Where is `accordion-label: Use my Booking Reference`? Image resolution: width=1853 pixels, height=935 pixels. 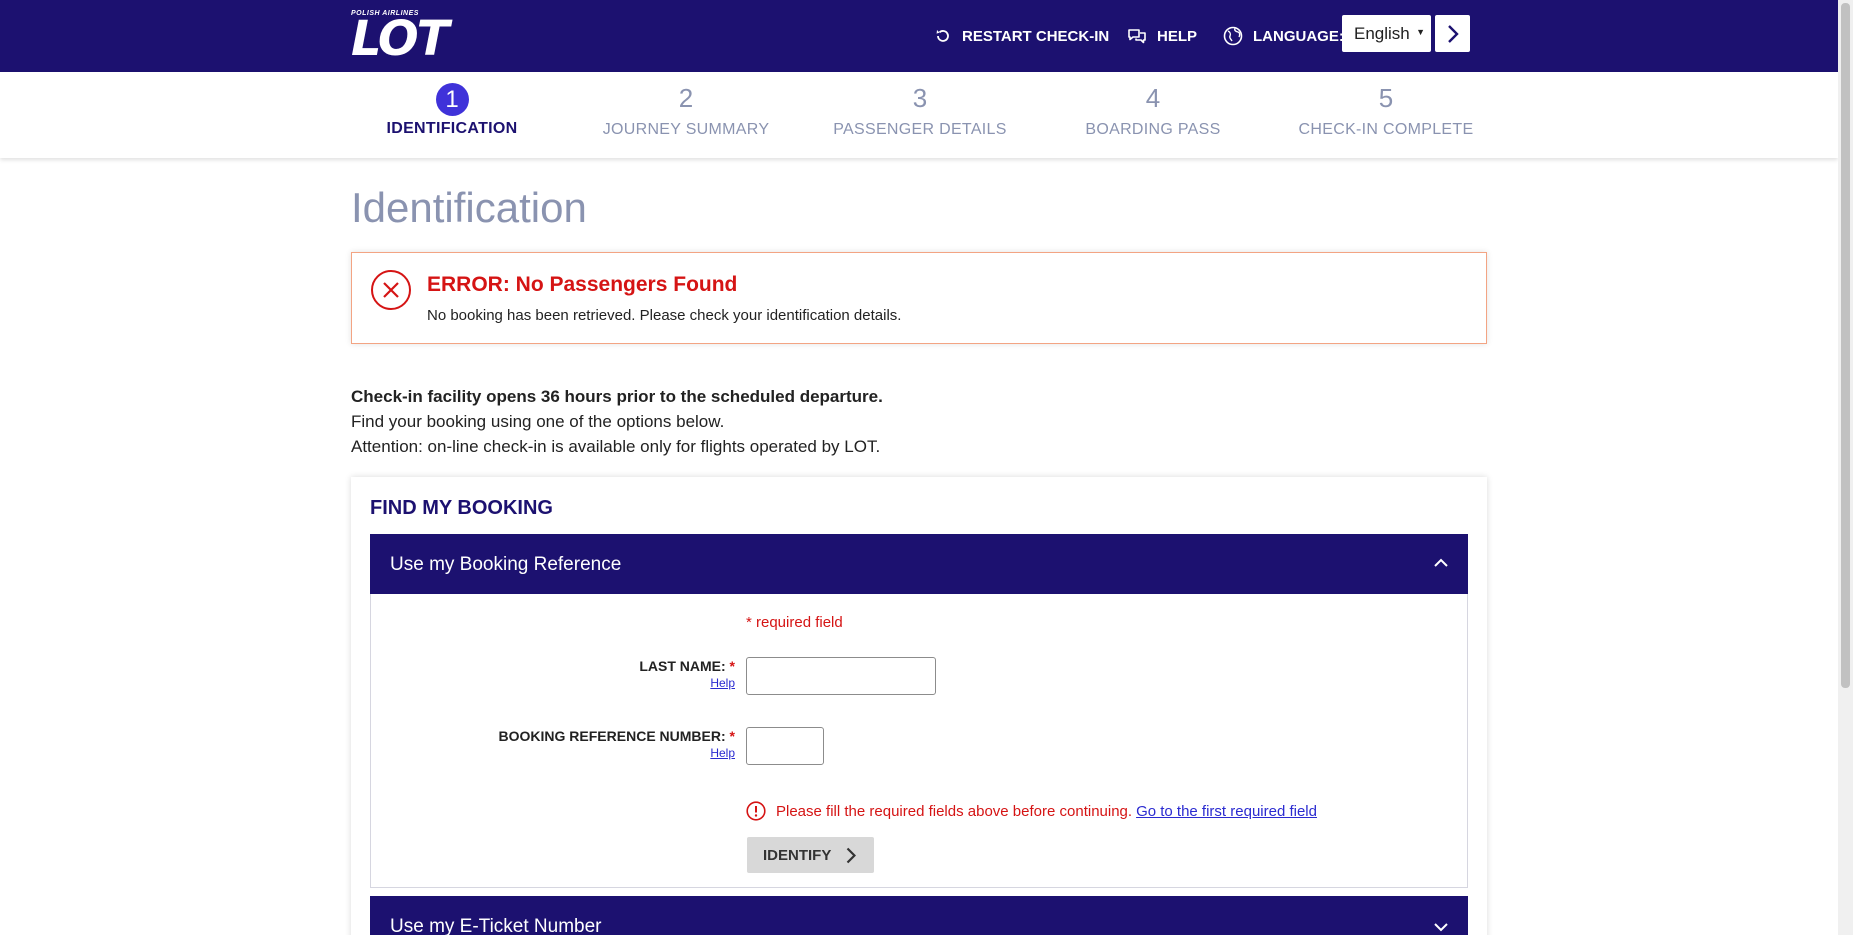
accordion-label: Use my Booking Reference is located at coordinates (506, 564).